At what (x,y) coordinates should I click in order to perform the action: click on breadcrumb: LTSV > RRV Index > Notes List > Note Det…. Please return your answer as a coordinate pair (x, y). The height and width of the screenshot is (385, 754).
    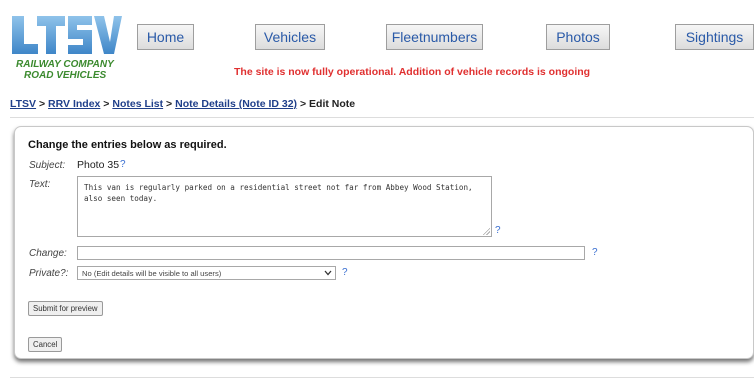
    Looking at the image, I should click on (182, 104).